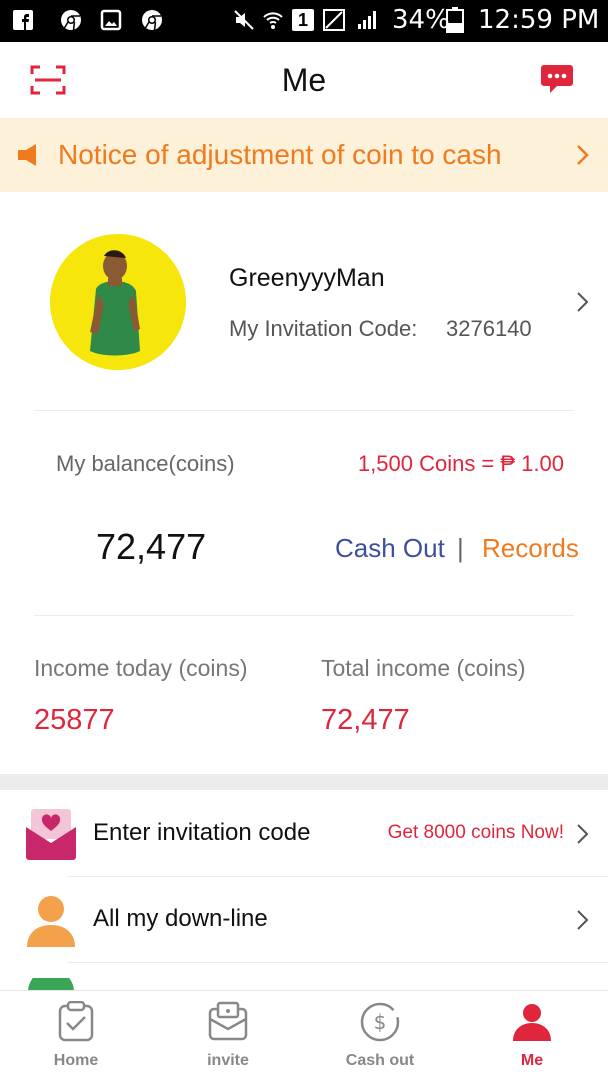 This screenshot has width=608, height=1080. I want to click on notice-text: Notice of adjustment of coin to cash, so click(280, 154).